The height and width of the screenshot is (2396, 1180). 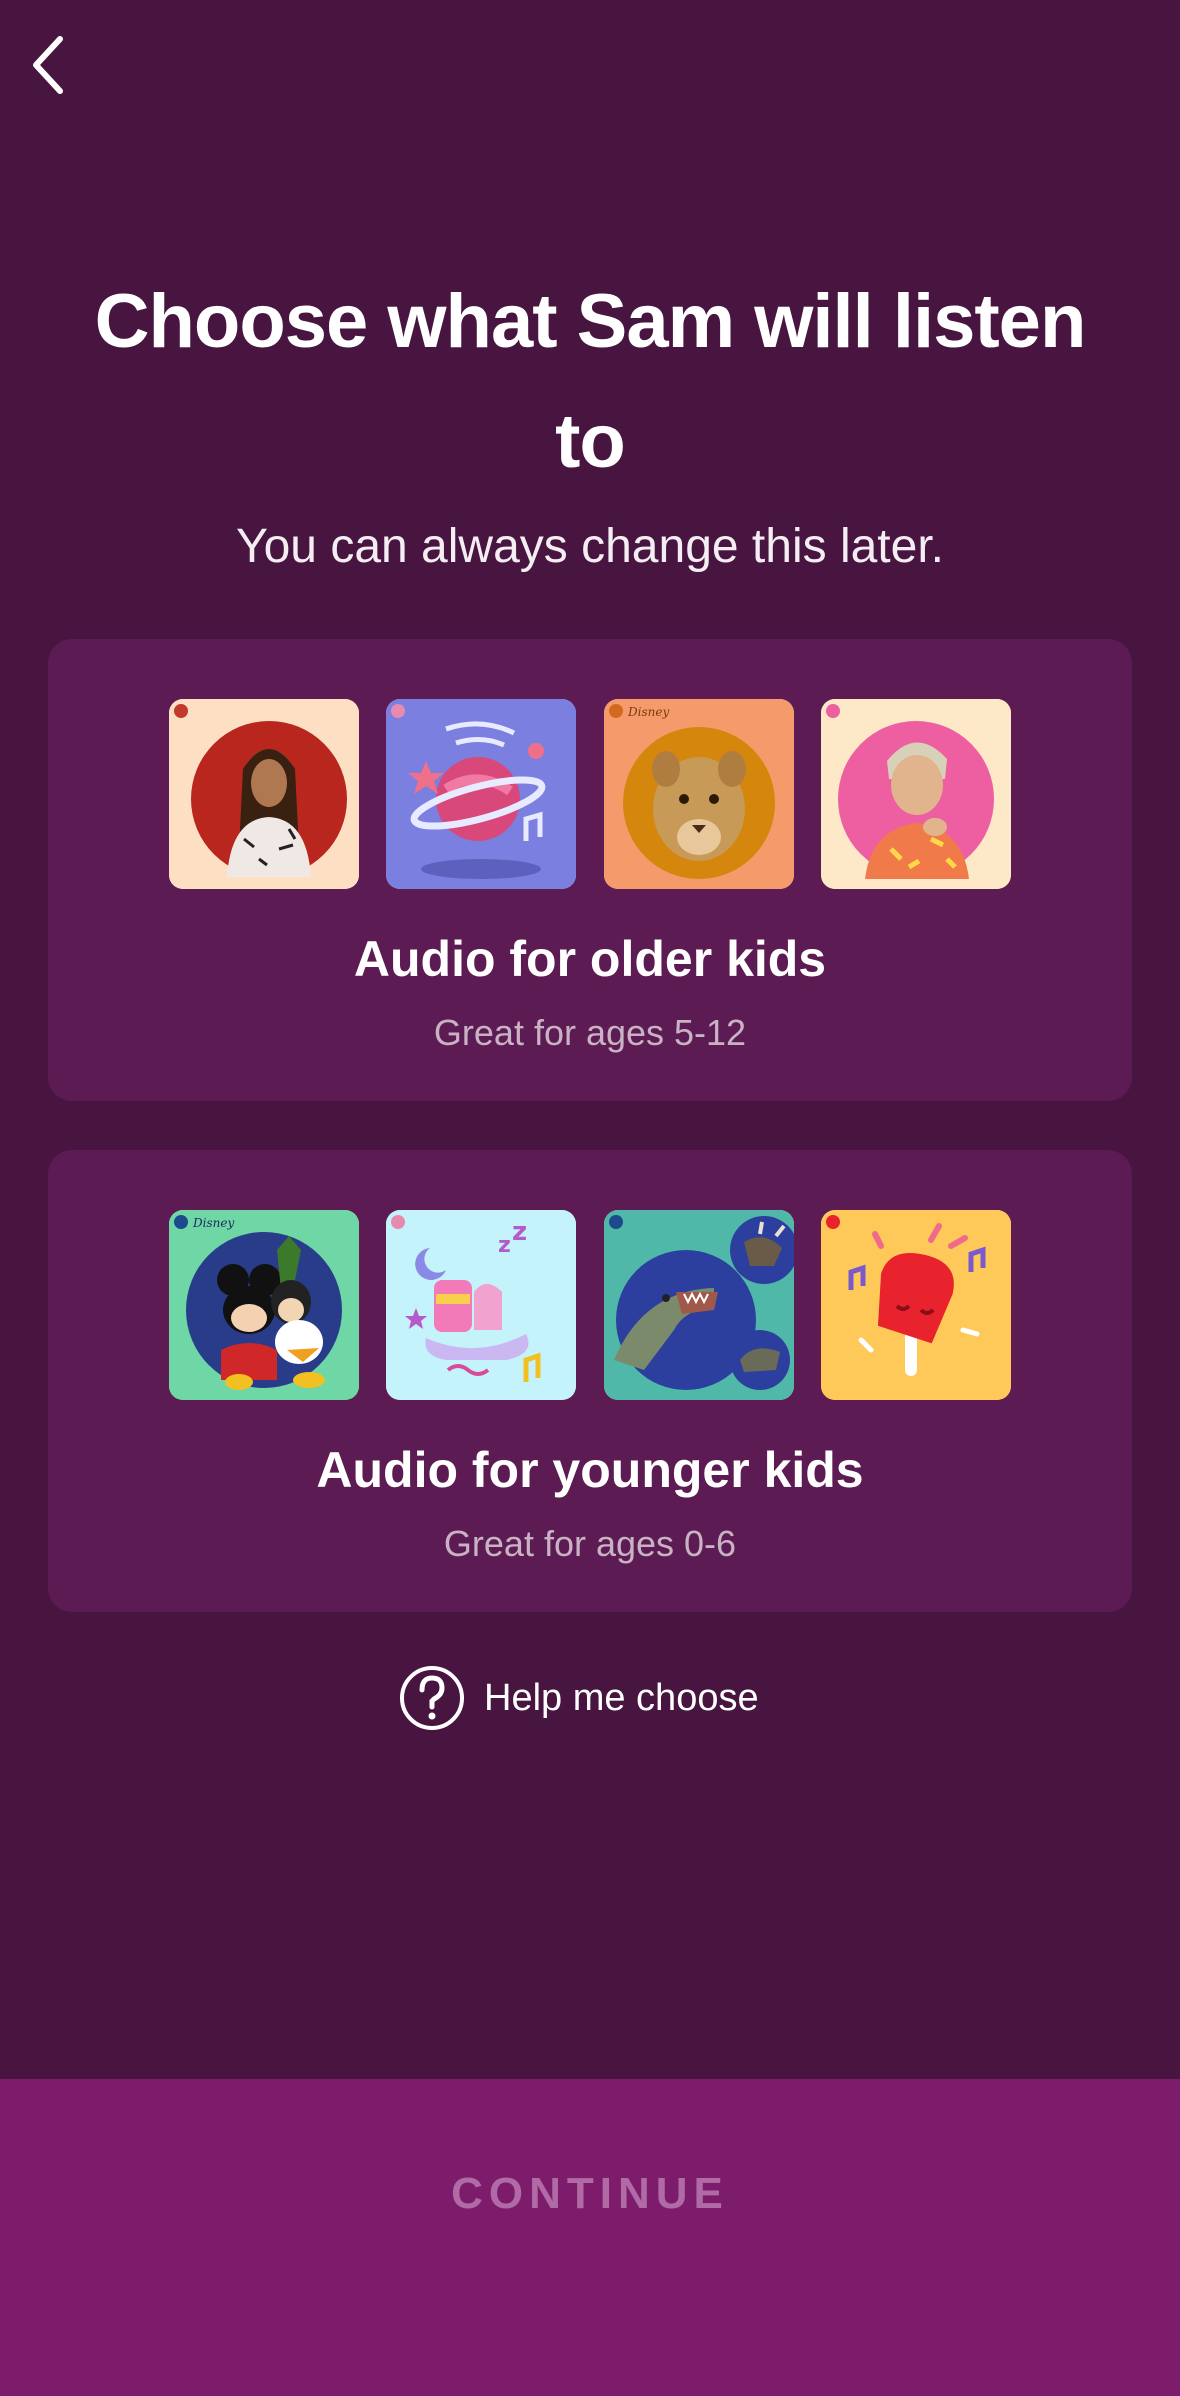 I want to click on option-title: Audio for younger kids, so click(x=590, y=1470).